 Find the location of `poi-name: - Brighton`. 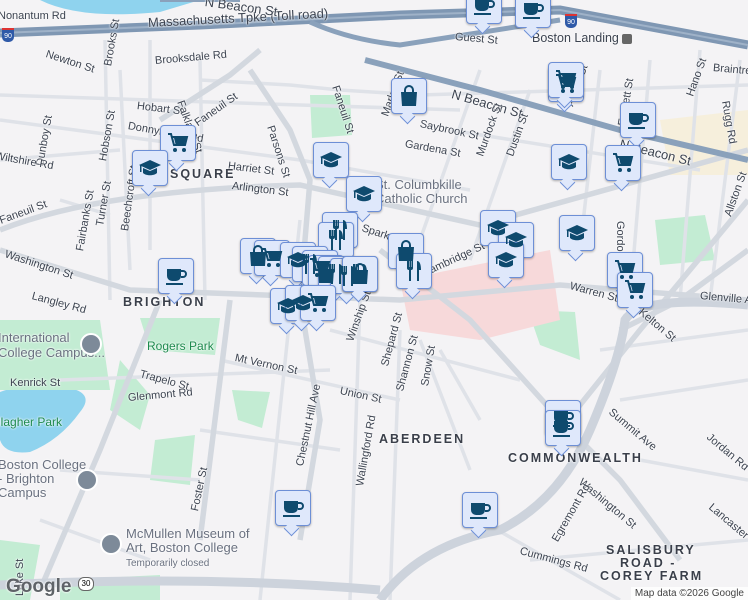

poi-name: - Brighton is located at coordinates (27, 478).